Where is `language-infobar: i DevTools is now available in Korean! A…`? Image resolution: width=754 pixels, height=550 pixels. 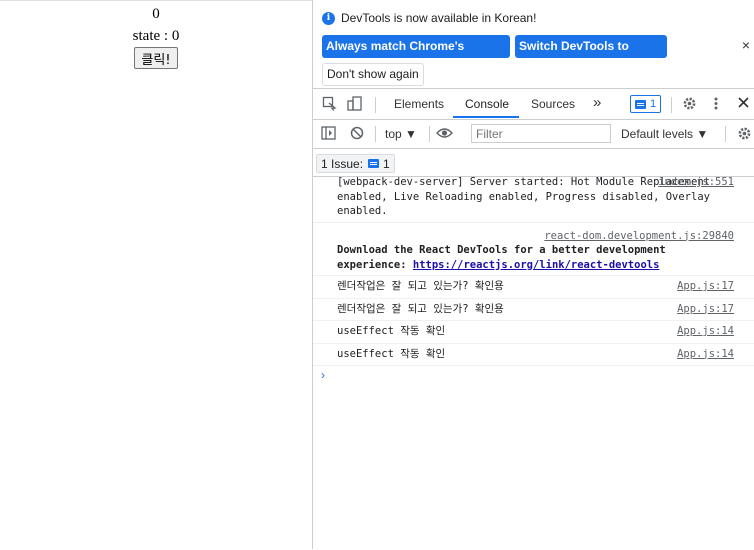
language-infobar: i DevTools is now available in Korean! A… is located at coordinates (533, 44).